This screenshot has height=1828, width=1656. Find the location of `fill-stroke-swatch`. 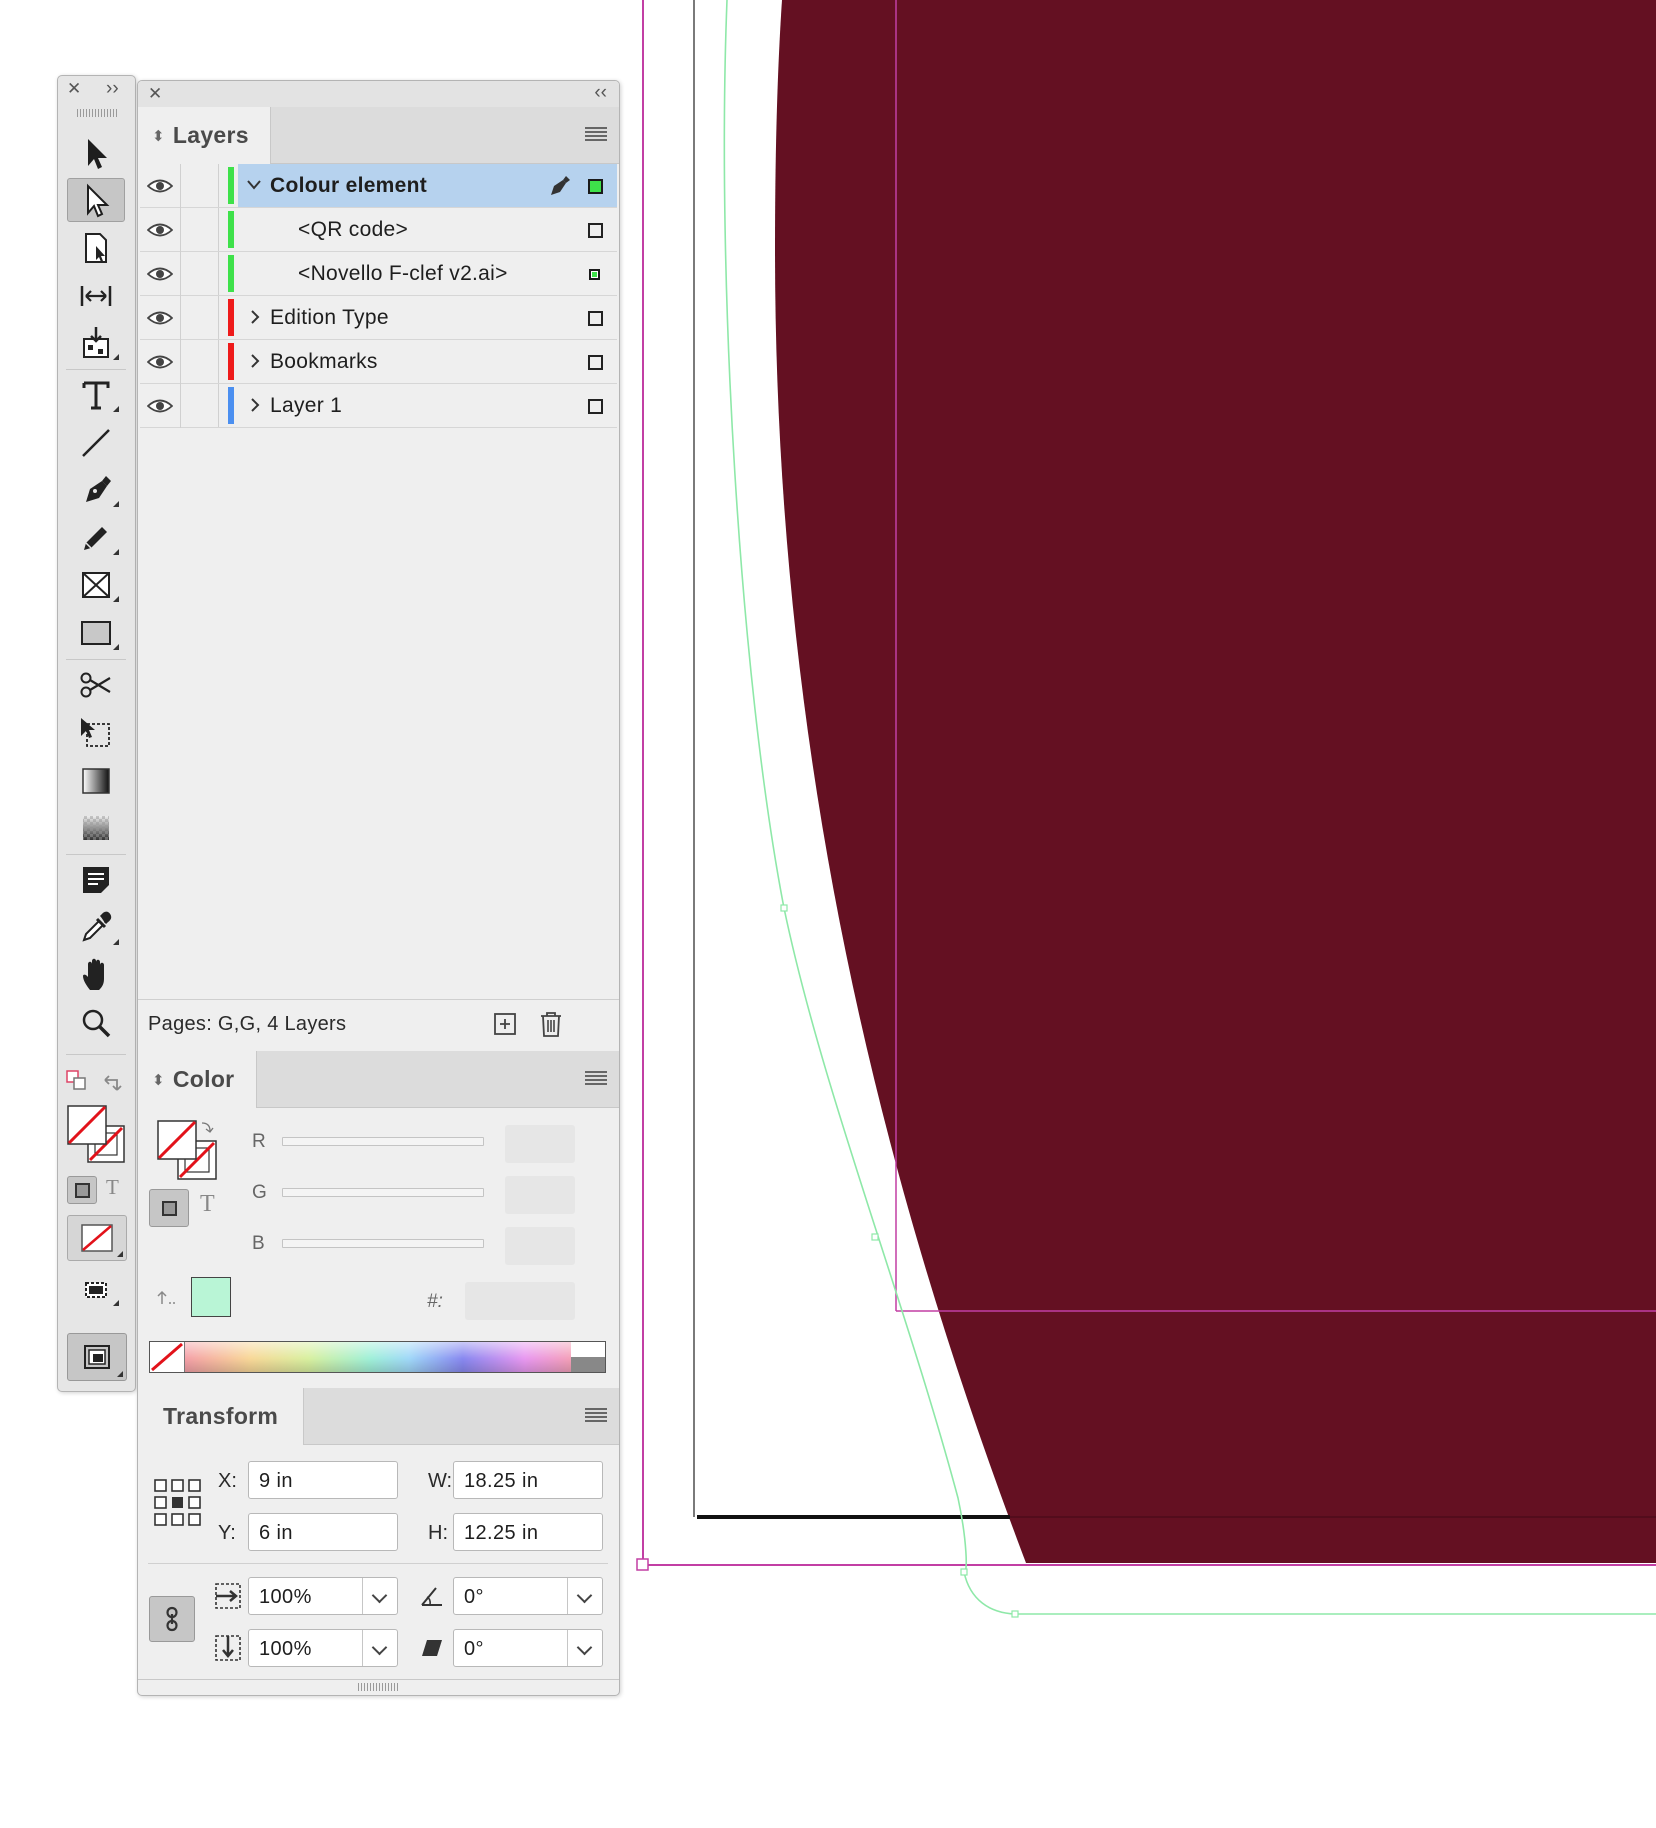

fill-stroke-swatch is located at coordinates (97, 1135).